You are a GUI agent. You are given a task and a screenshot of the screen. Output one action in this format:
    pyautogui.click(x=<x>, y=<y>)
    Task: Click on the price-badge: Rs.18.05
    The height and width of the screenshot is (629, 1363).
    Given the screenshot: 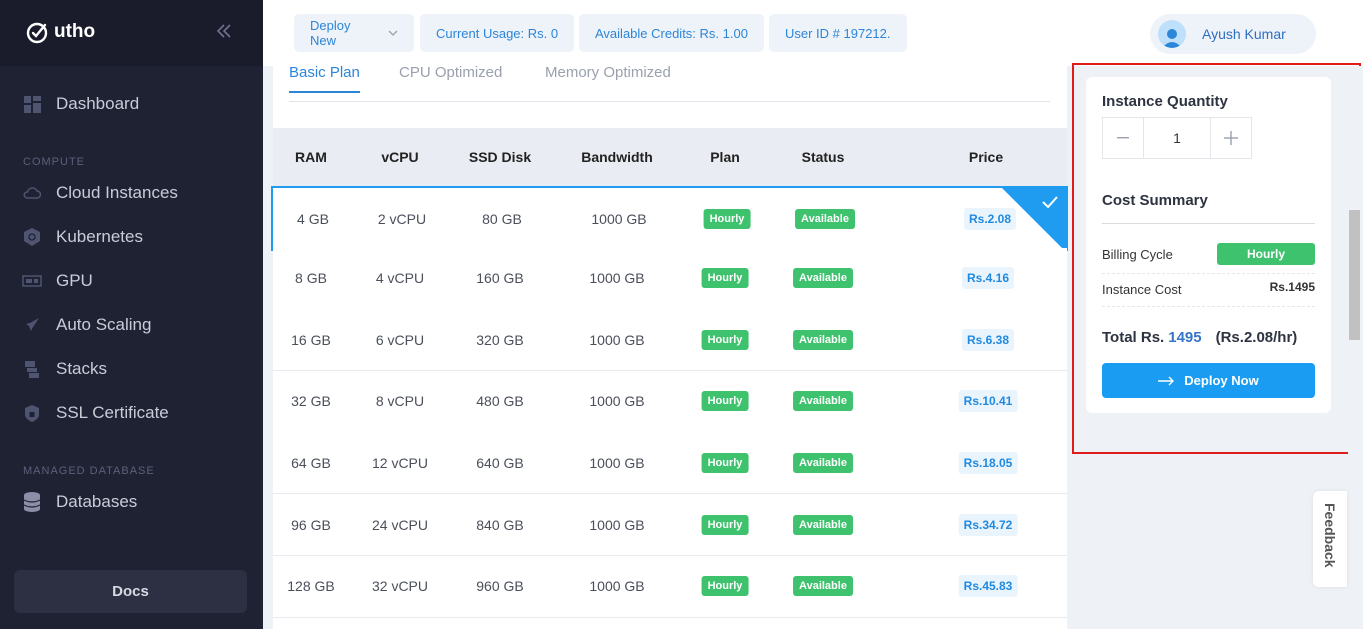 What is the action you would take?
    pyautogui.click(x=988, y=462)
    